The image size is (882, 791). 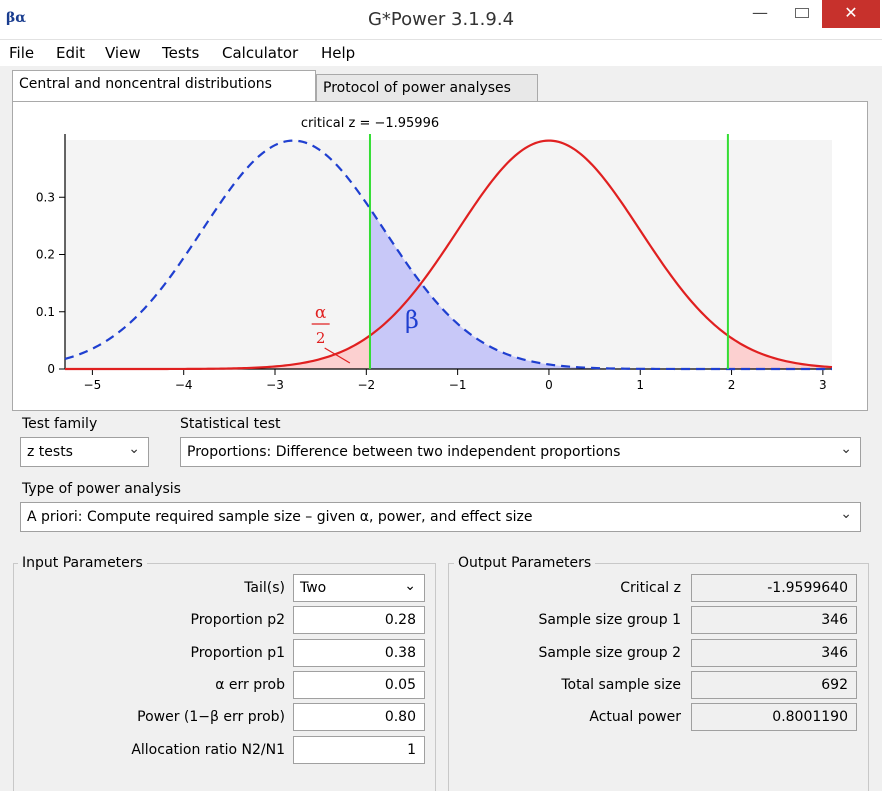 I want to click on x-tick-label: −3, so click(x=275, y=385).